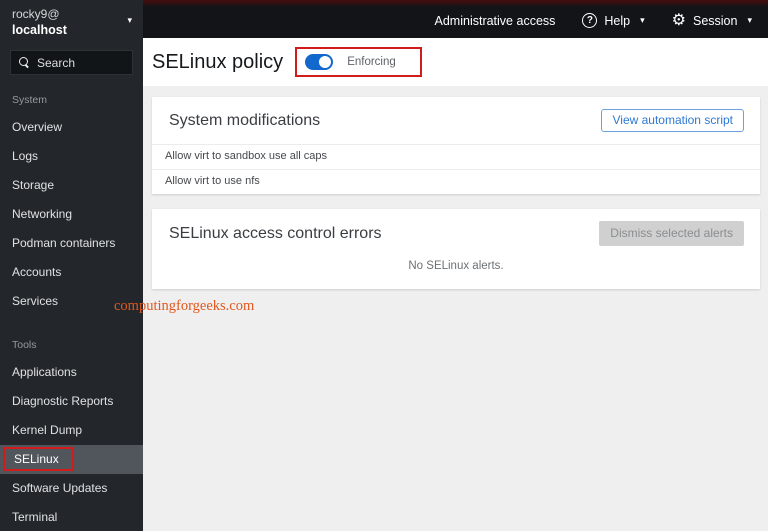  I want to click on administrative-access-button: Administrative access, so click(495, 21).